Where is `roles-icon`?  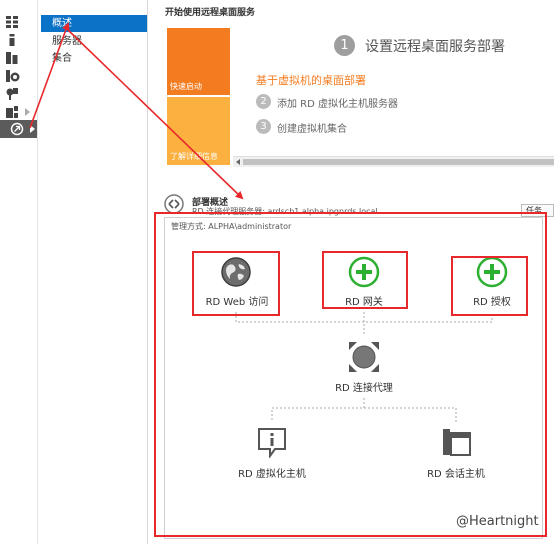 roles-icon is located at coordinates (12, 112).